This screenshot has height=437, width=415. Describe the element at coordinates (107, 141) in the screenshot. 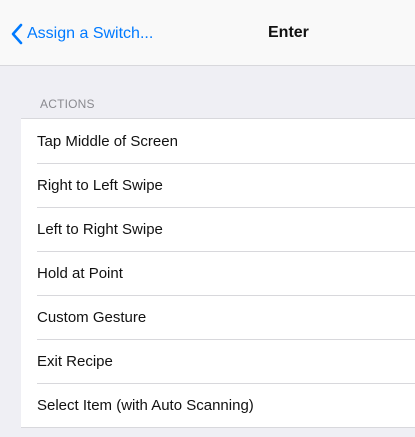

I see `action-label: Tap Middle of Screen` at that location.